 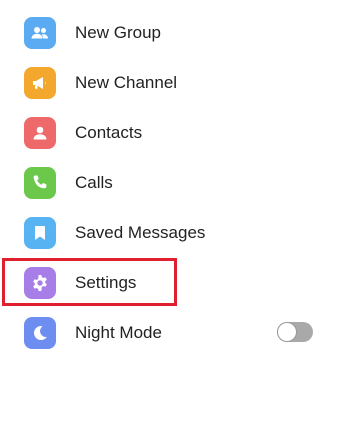 What do you see at coordinates (126, 82) in the screenshot?
I see `menu-item-label: New Channel` at bounding box center [126, 82].